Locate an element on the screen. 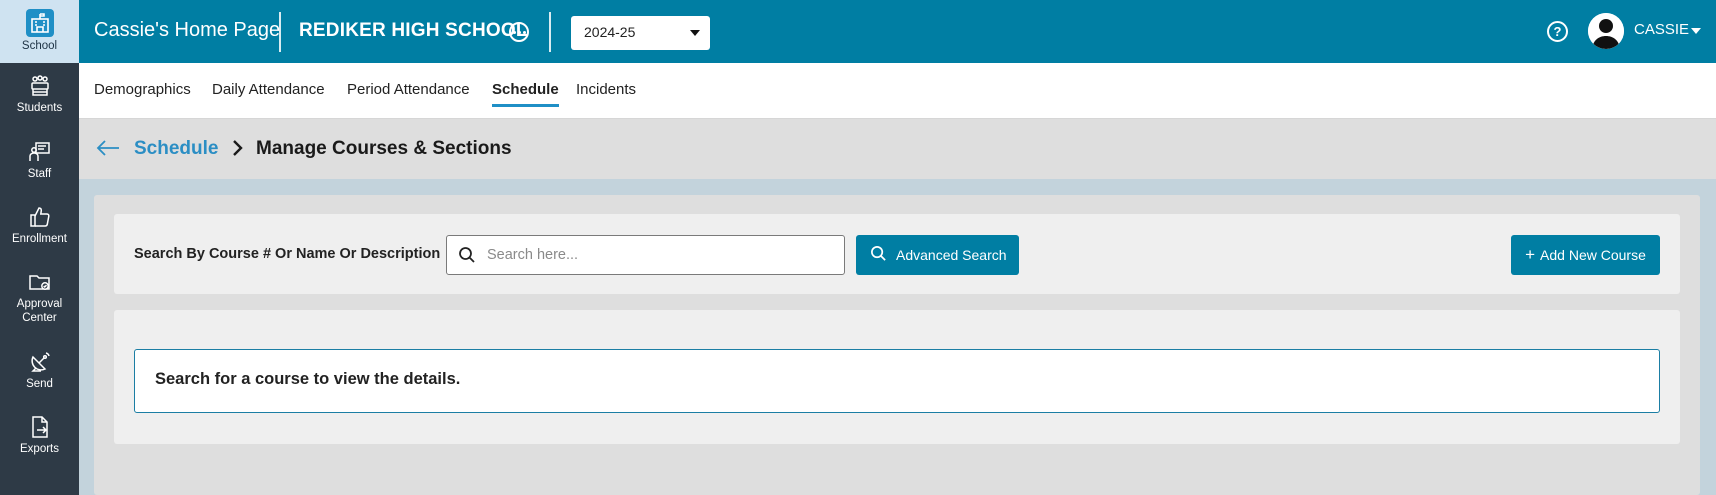 The height and width of the screenshot is (495, 1716). add-new-course-button: + Add New Course is located at coordinates (1585, 255).